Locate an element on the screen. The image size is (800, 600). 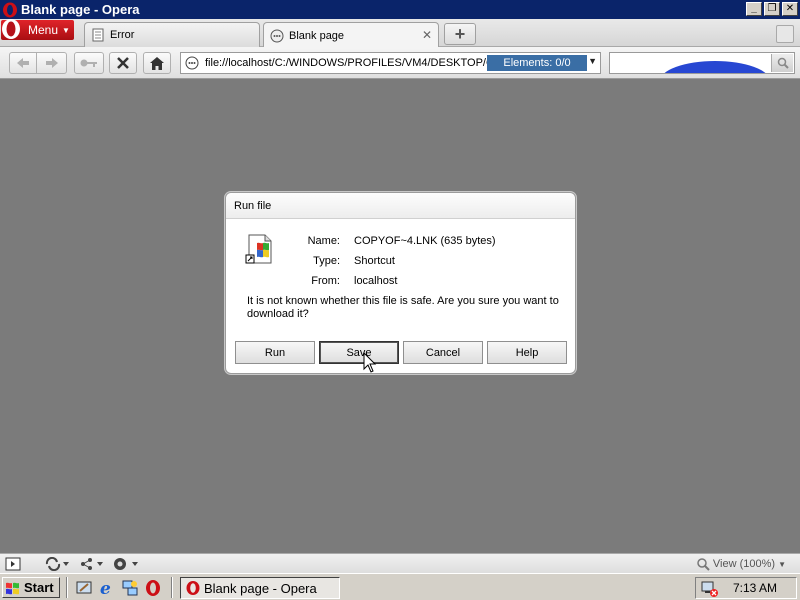
forward-button is located at coordinates (52, 63).